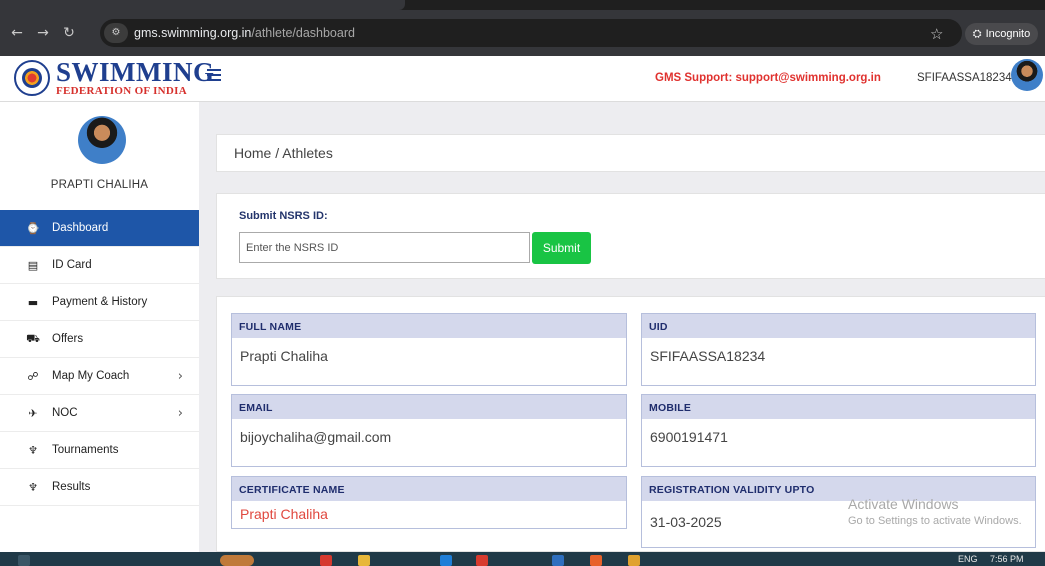  Describe the element at coordinates (384, 247) in the screenshot. I see `nsrs-id-input` at that location.